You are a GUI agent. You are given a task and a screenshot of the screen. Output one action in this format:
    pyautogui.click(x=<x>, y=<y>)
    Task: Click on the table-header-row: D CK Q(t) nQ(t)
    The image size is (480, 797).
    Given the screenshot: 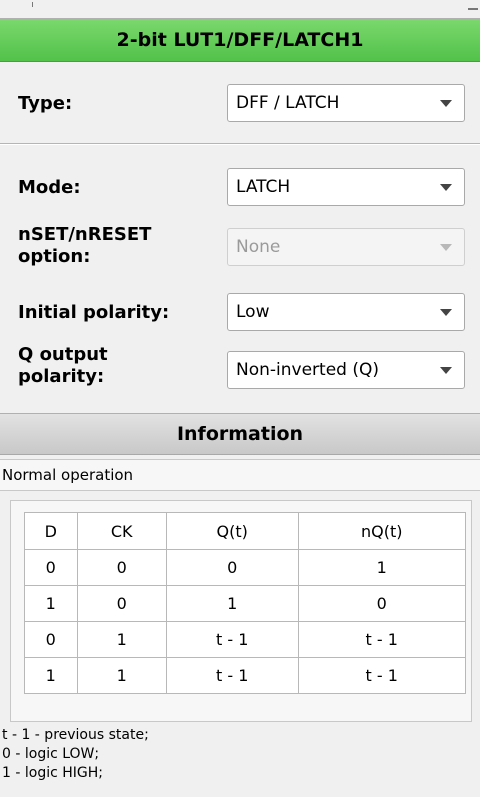 What is the action you would take?
    pyautogui.click(x=245, y=531)
    